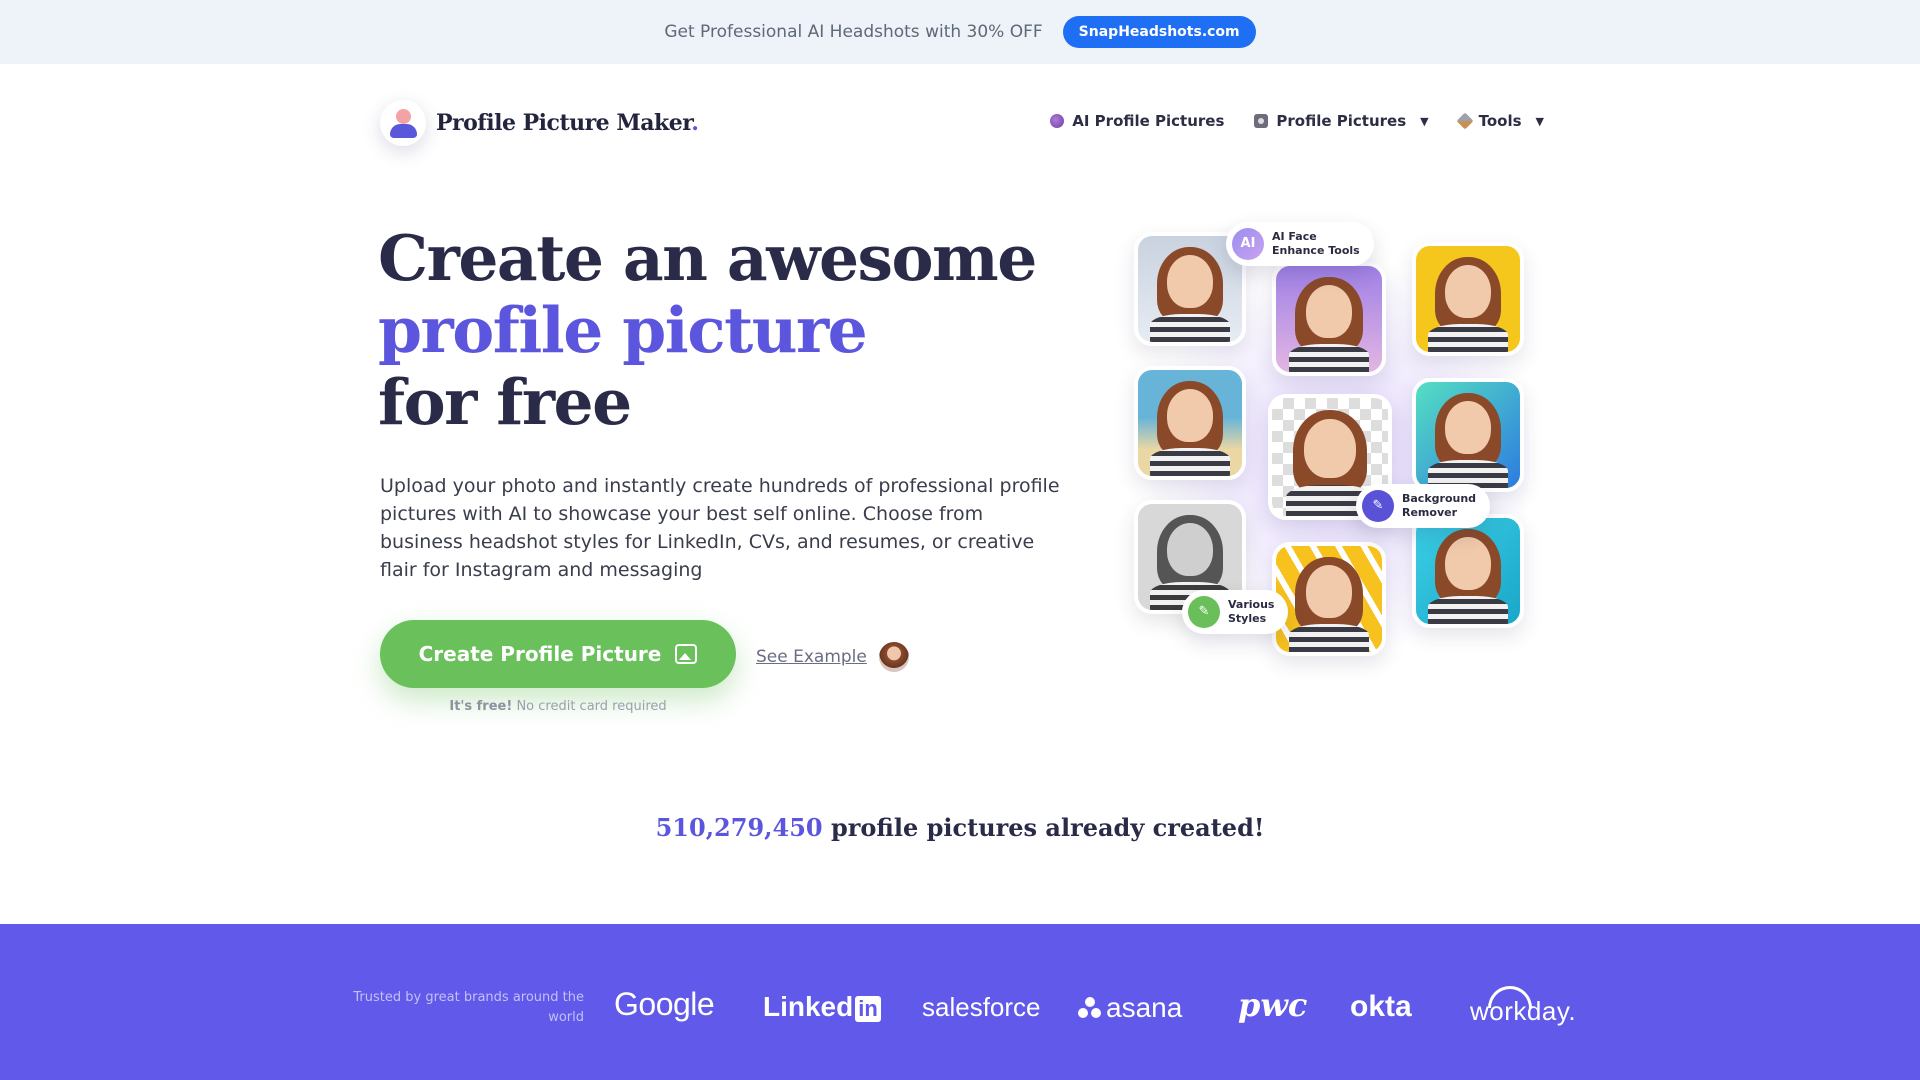 This screenshot has width=1920, height=1080. I want to click on nav-profile-pictures: Profile Pictures ▼, so click(1341, 121).